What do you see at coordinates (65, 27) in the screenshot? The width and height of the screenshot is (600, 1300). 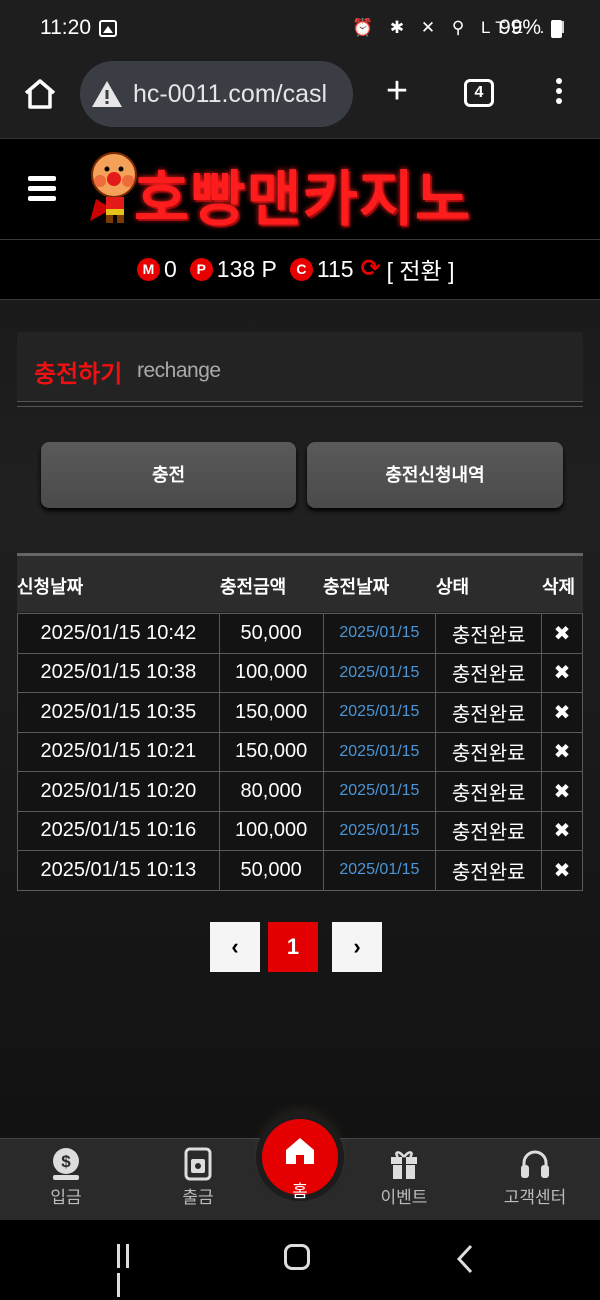 I see `status-time: 11:20` at bounding box center [65, 27].